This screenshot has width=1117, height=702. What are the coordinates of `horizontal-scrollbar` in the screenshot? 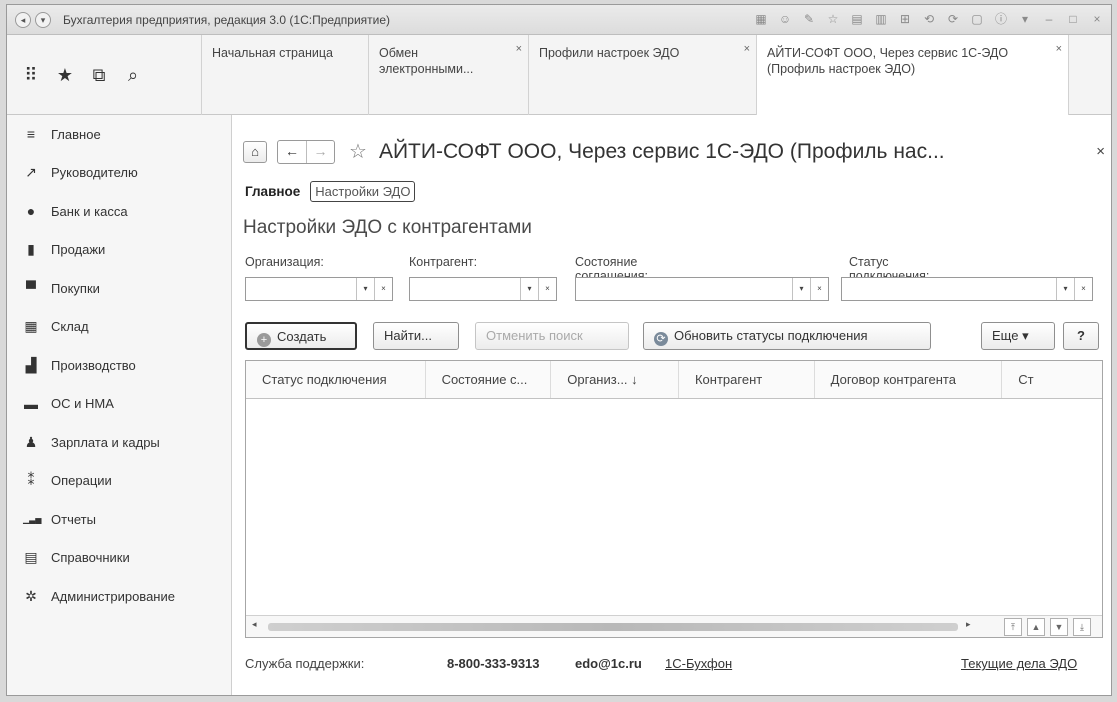 It's located at (613, 627).